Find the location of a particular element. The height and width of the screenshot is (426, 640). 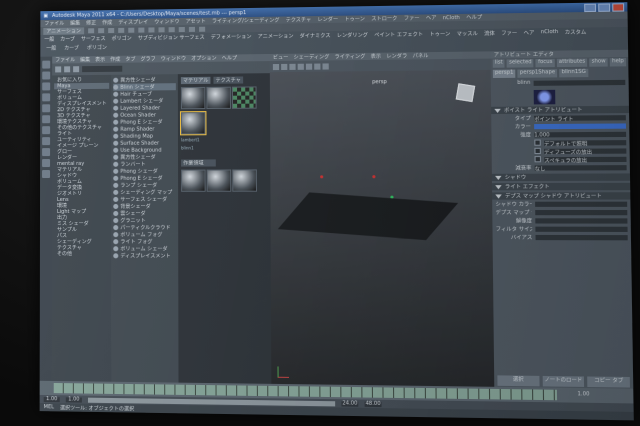

shelf-item: カーブ is located at coordinates (71, 47).